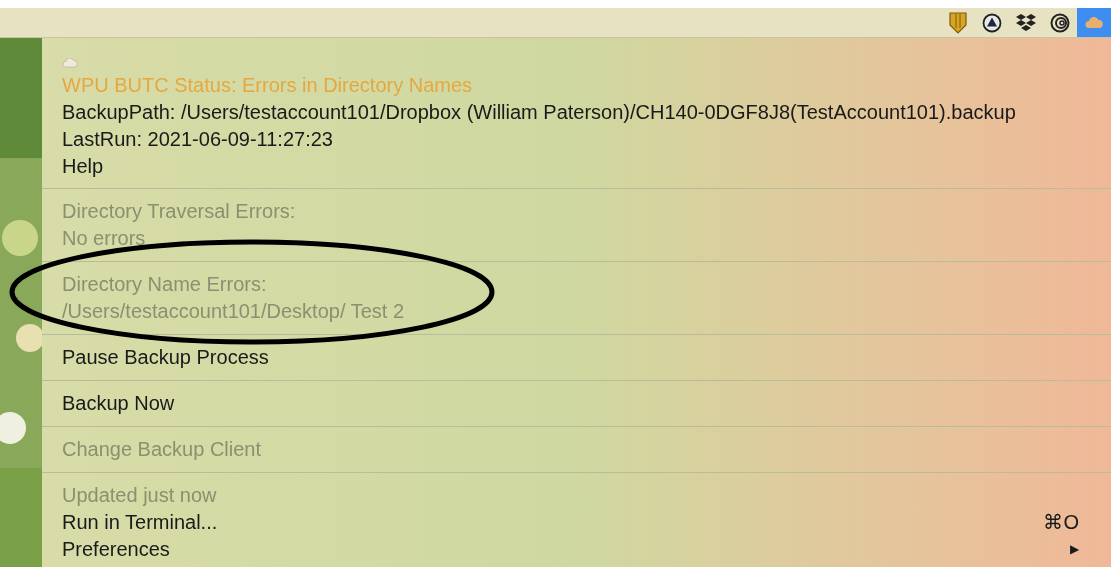 The height and width of the screenshot is (567, 1111). Describe the element at coordinates (576, 139) in the screenshot. I see `menu-item: LastRun: 2021-06-09-11:27:23` at that location.